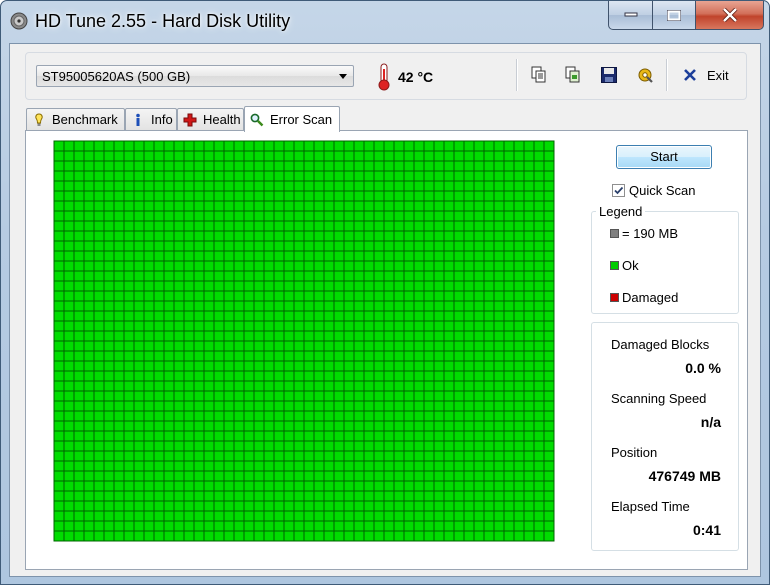 Image resolution: width=770 pixels, height=585 pixels. What do you see at coordinates (614, 265) in the screenshot?
I see `legend-swatch-green` at bounding box center [614, 265].